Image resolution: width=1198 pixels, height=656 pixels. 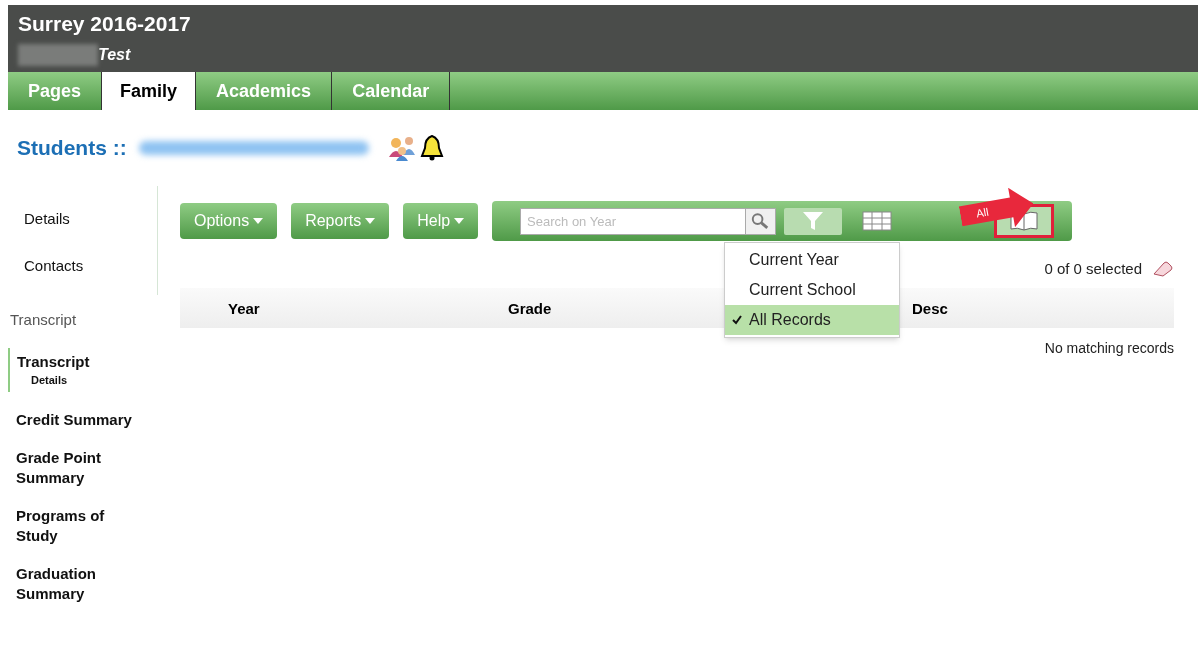 I want to click on search-field: Search on Year, so click(x=633, y=221).